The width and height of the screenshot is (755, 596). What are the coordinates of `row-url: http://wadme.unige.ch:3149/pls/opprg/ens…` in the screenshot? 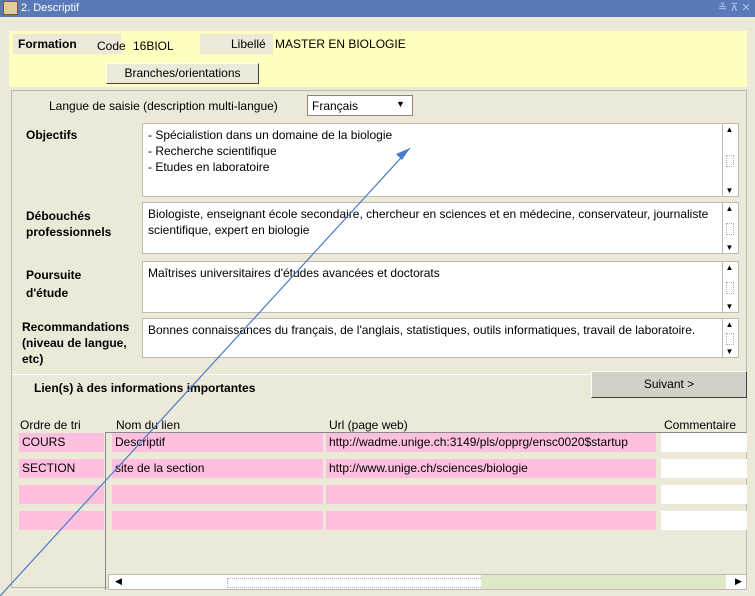 It's located at (491, 442).